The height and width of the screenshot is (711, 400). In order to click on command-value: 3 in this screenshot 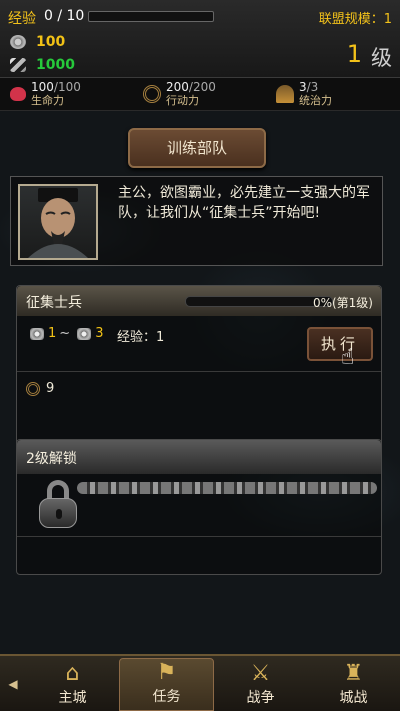, I will do `click(303, 87)`.